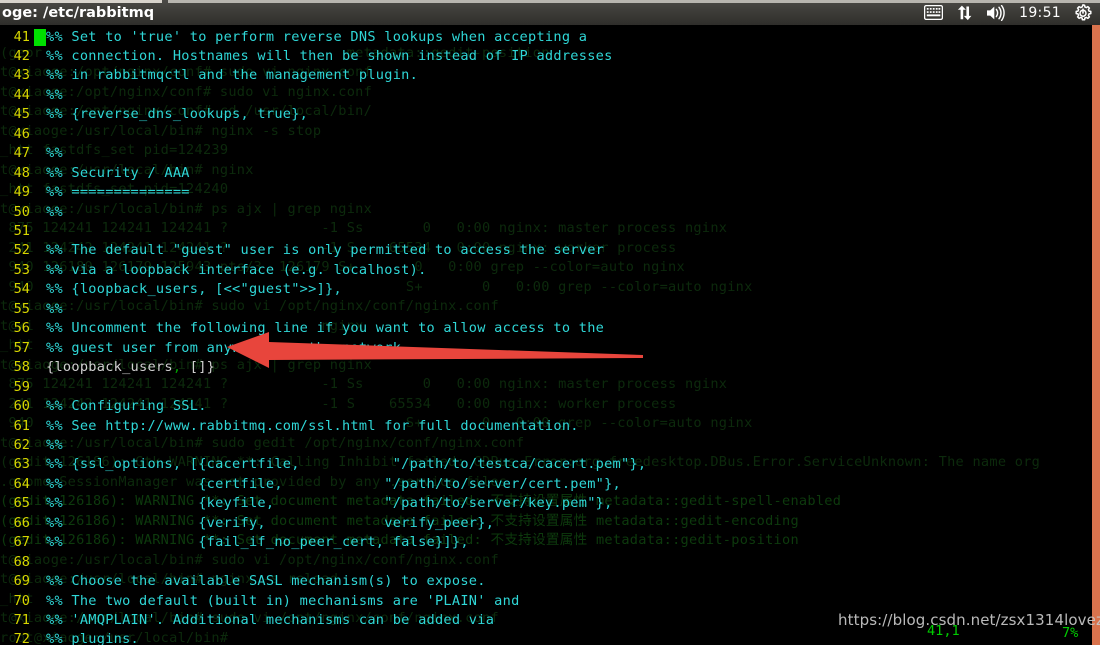 This screenshot has width=1100, height=645. Describe the element at coordinates (40, 37) in the screenshot. I see `text-cursor` at that location.